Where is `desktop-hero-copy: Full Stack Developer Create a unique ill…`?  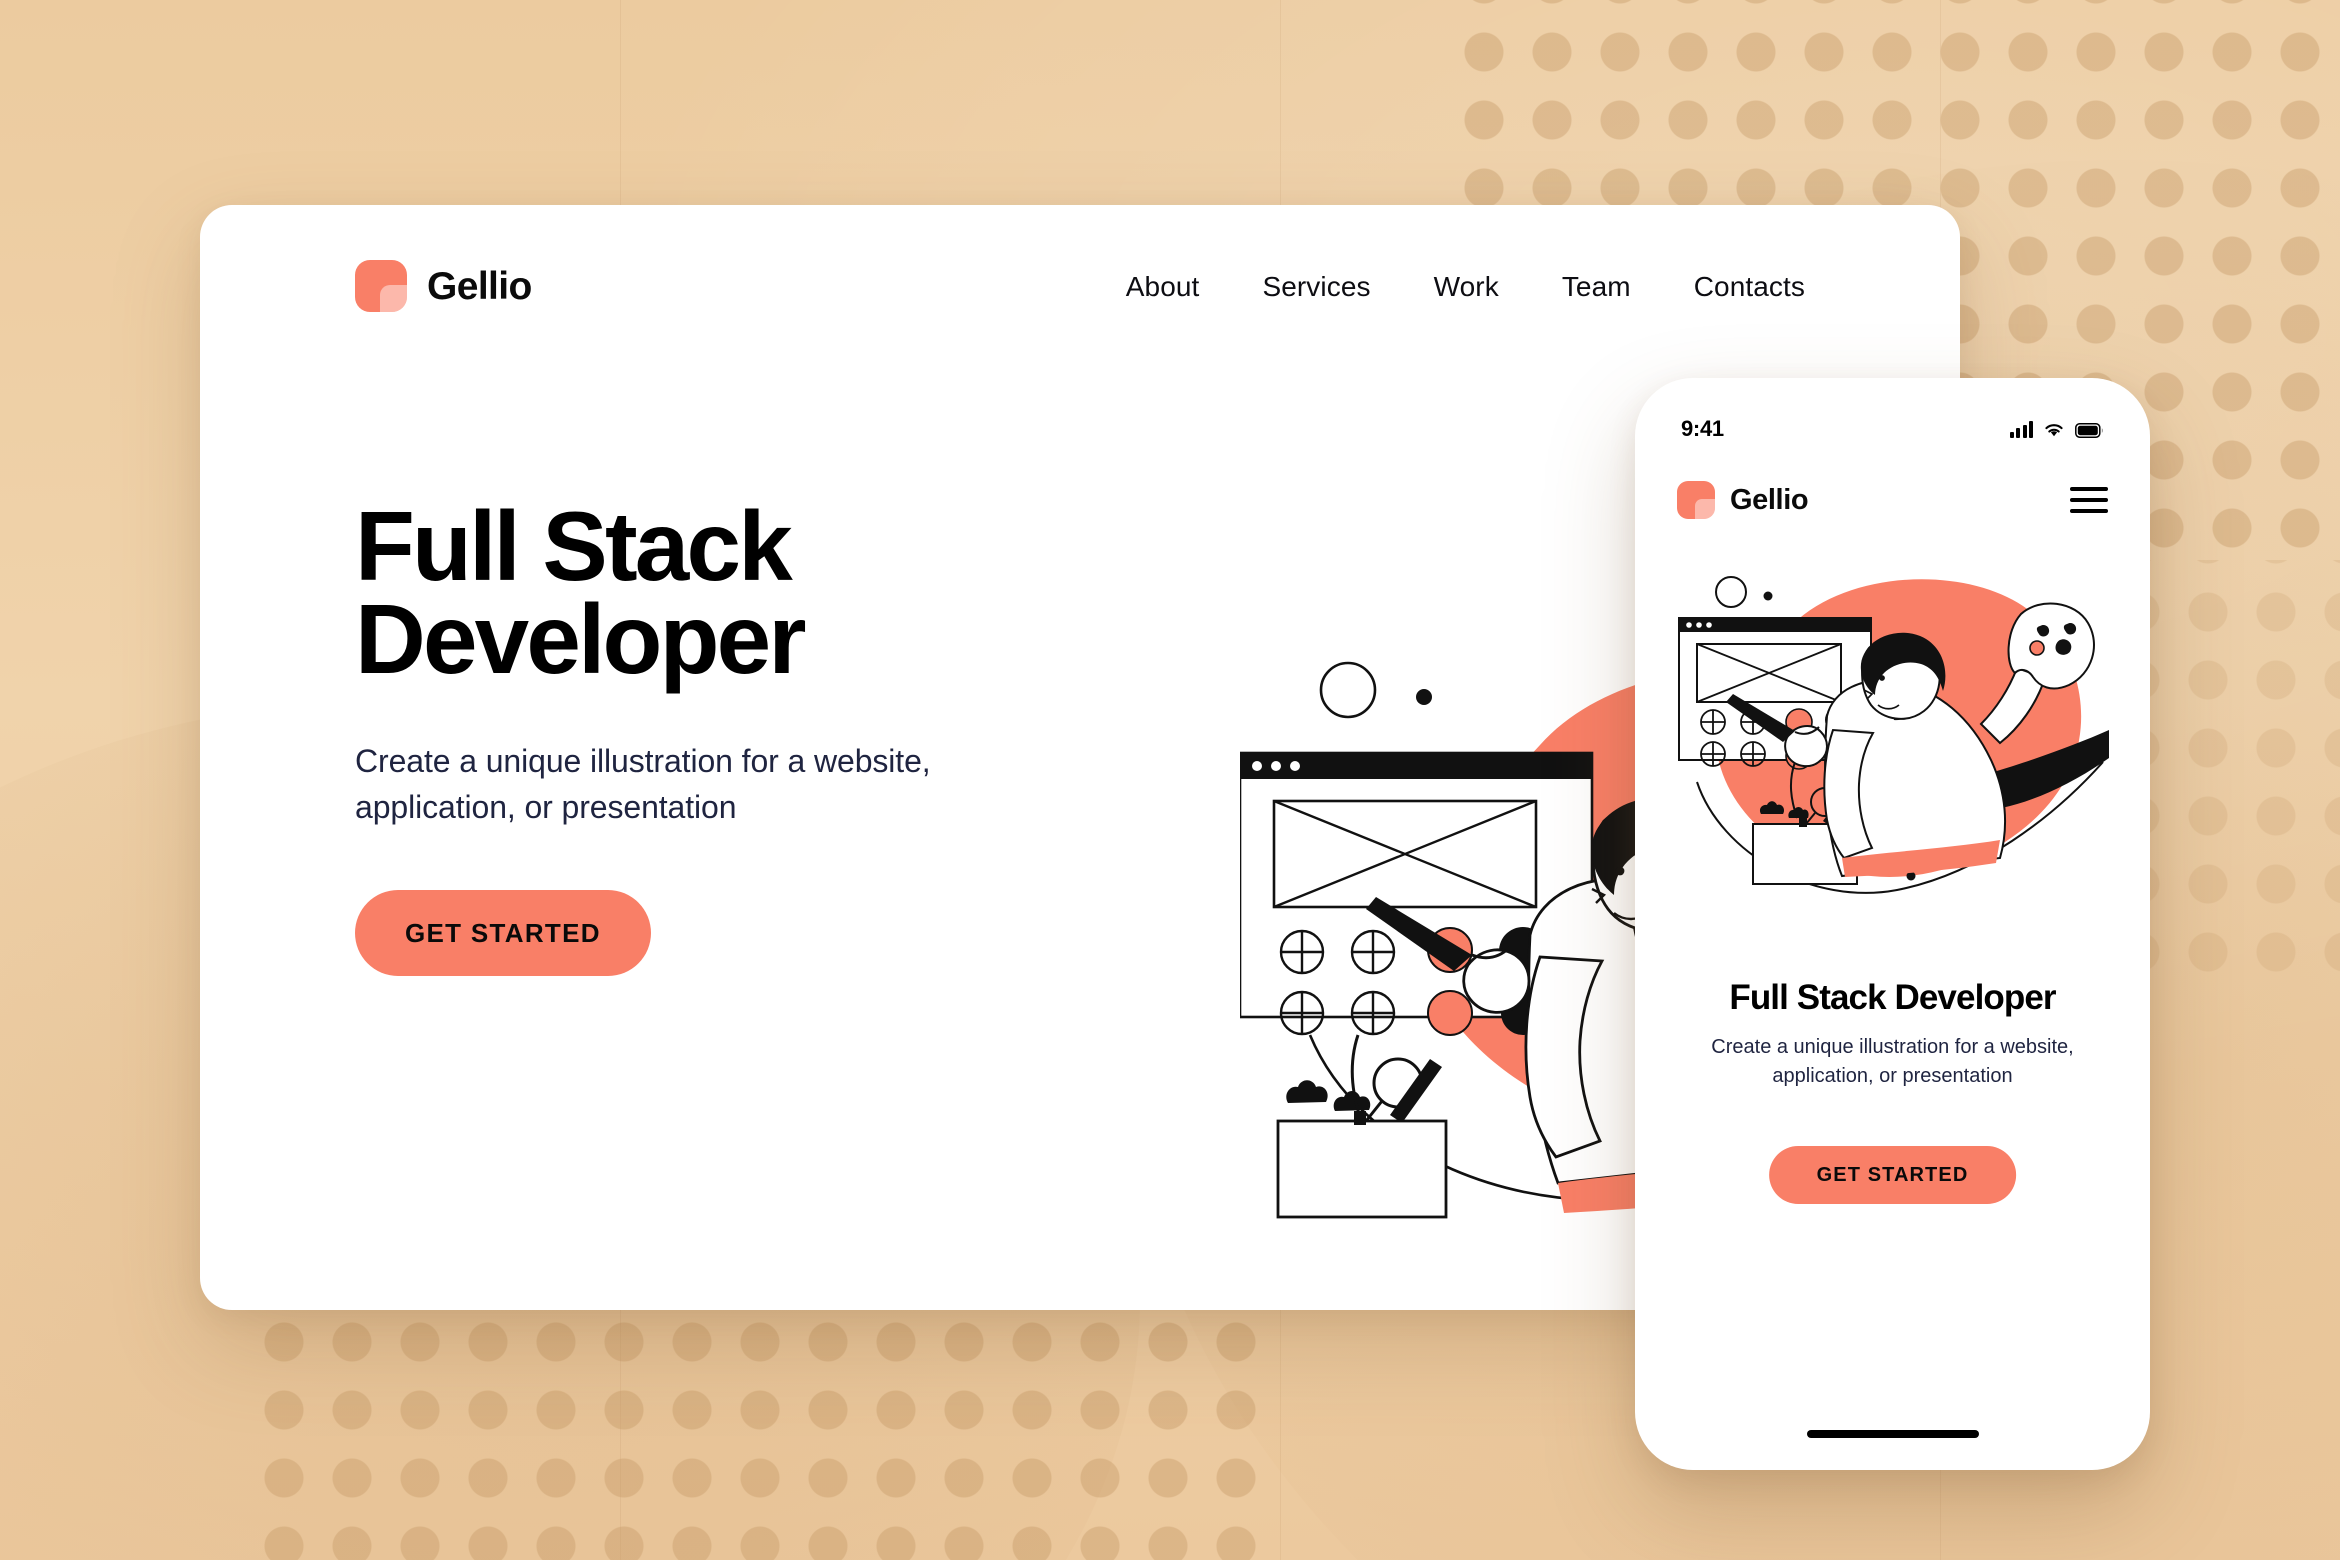
desktop-hero-copy: Full Stack Developer Create a unique ill… is located at coordinates (725, 734).